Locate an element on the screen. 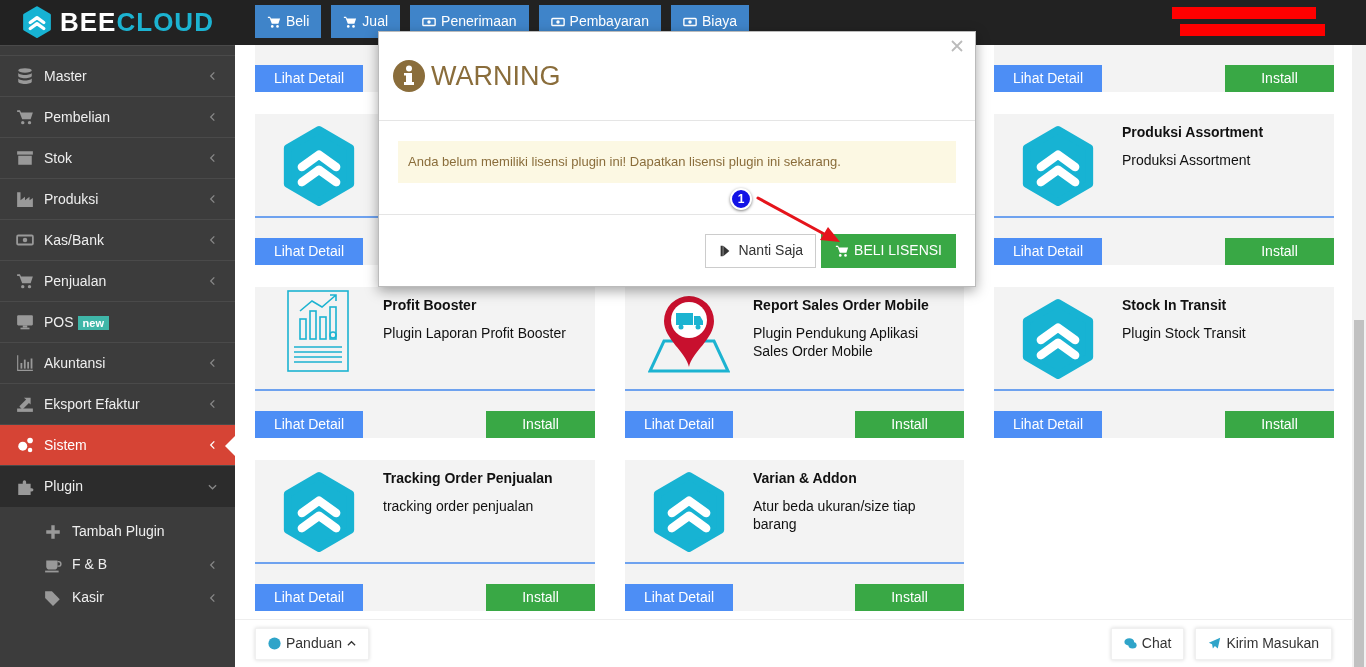  sidebar-item: Sistem is located at coordinates (117, 444).